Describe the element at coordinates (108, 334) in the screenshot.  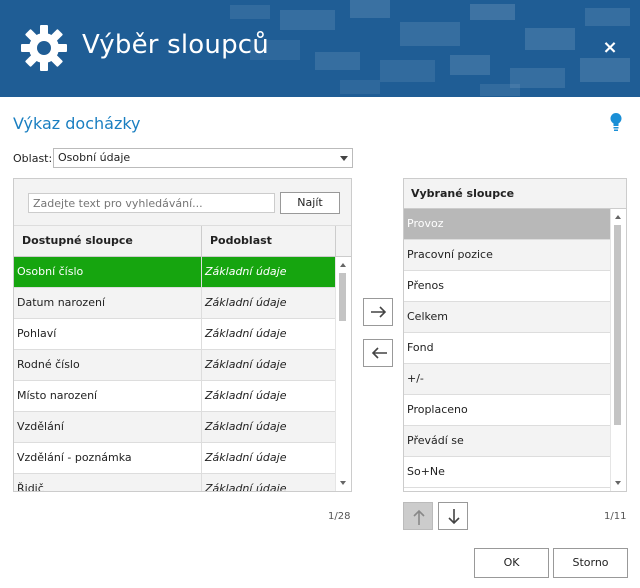
I see `row-name: Pohlaví` at that location.